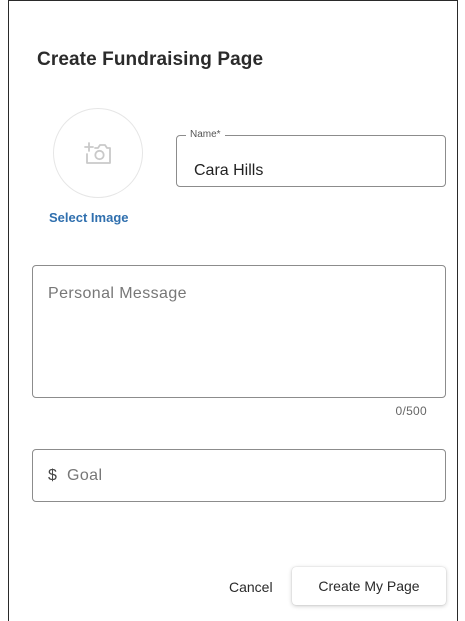 Image resolution: width=465 pixels, height=621 pixels. Describe the element at coordinates (150, 59) in the screenshot. I see `dialog-title: Create Fundraising Page` at that location.